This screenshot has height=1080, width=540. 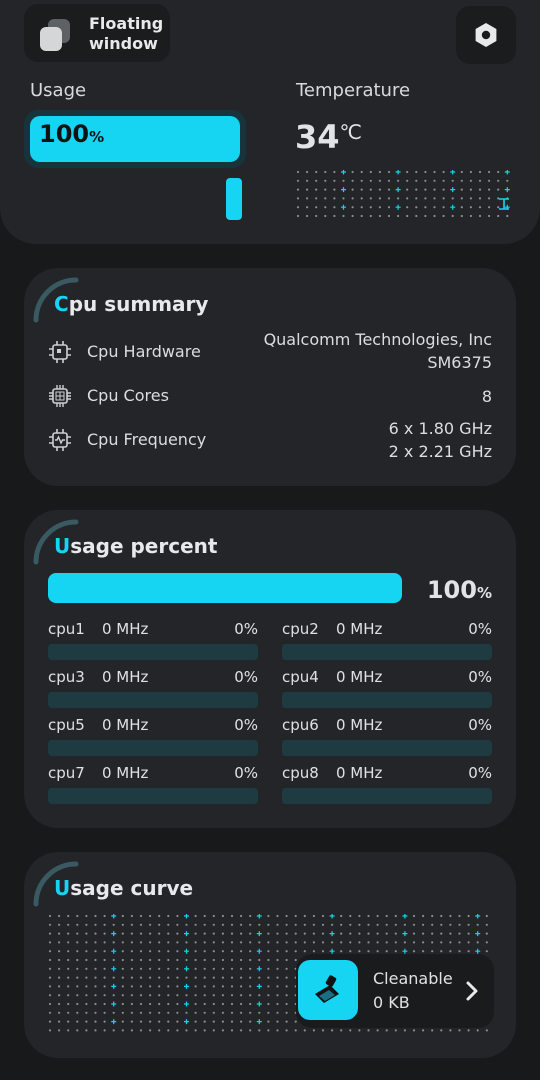 What do you see at coordinates (66, 725) in the screenshot?
I see `core-name: cpu5` at bounding box center [66, 725].